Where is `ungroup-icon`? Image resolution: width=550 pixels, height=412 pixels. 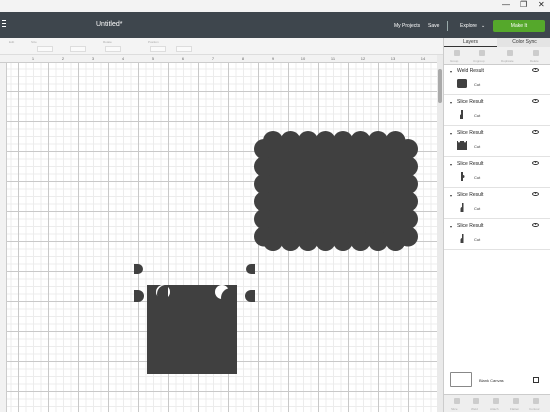
ungroup-icon is located at coordinates (482, 53).